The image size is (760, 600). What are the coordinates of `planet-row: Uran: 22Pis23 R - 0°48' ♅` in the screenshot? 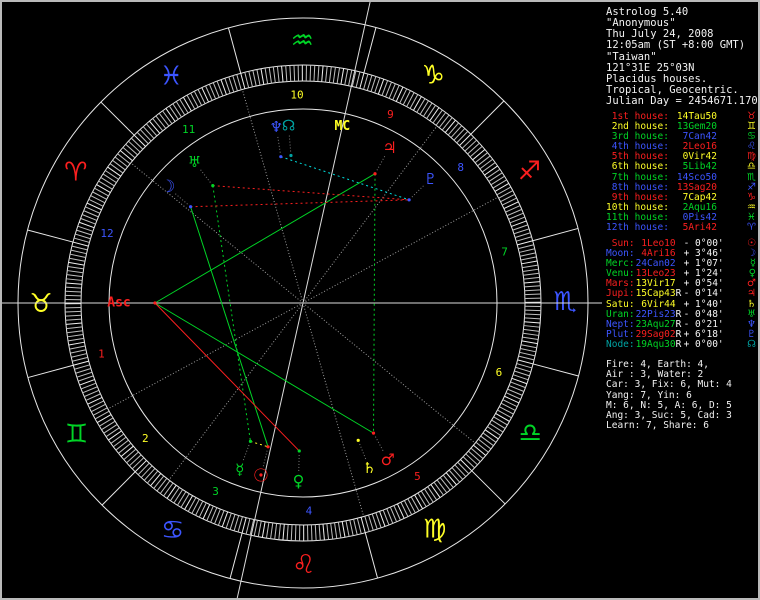 It's located at (681, 314).